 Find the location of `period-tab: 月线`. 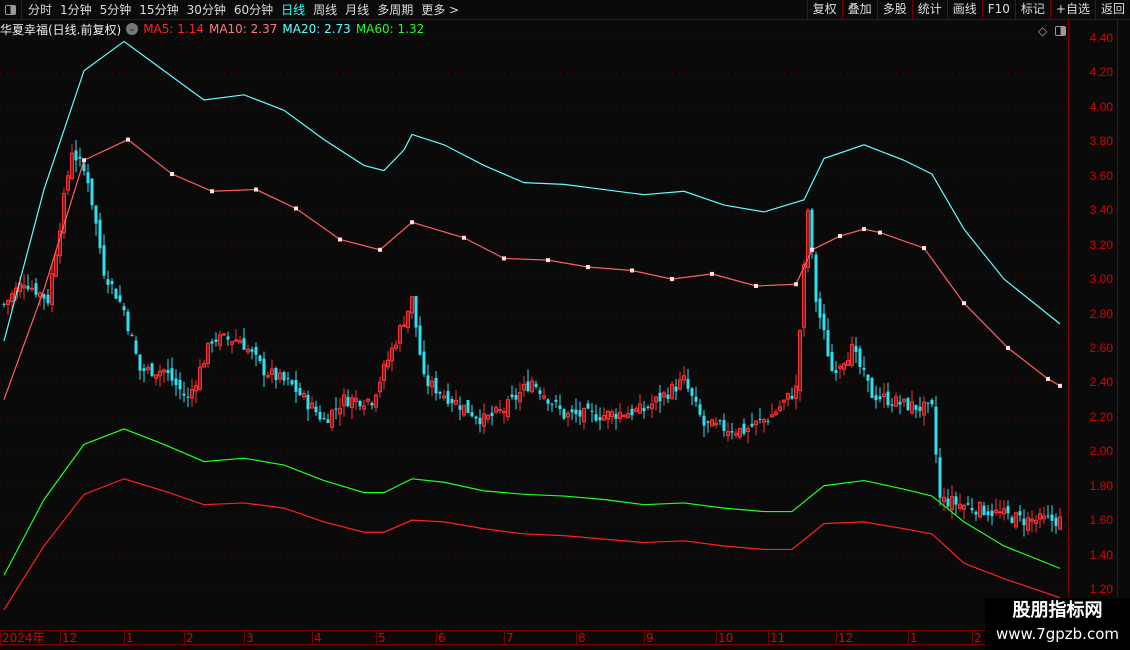

period-tab: 月线 is located at coordinates (357, 9).